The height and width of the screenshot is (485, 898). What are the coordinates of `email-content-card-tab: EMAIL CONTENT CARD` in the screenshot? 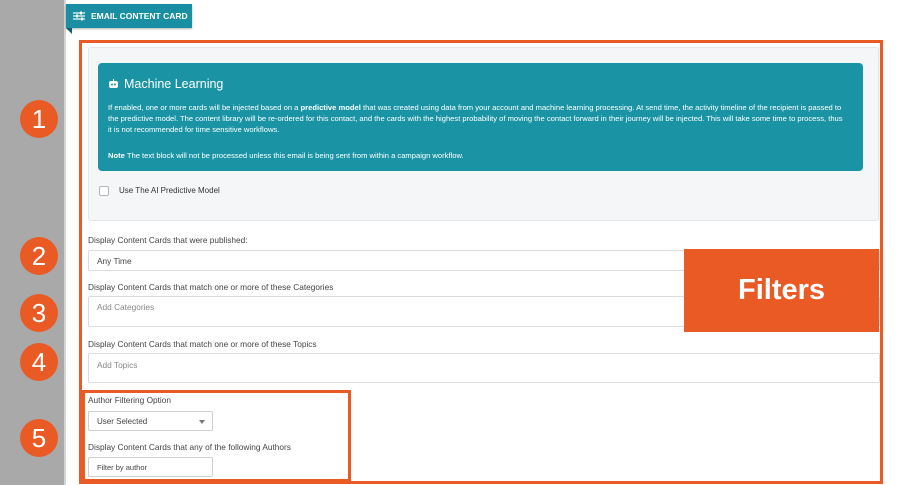 It's located at (129, 16).